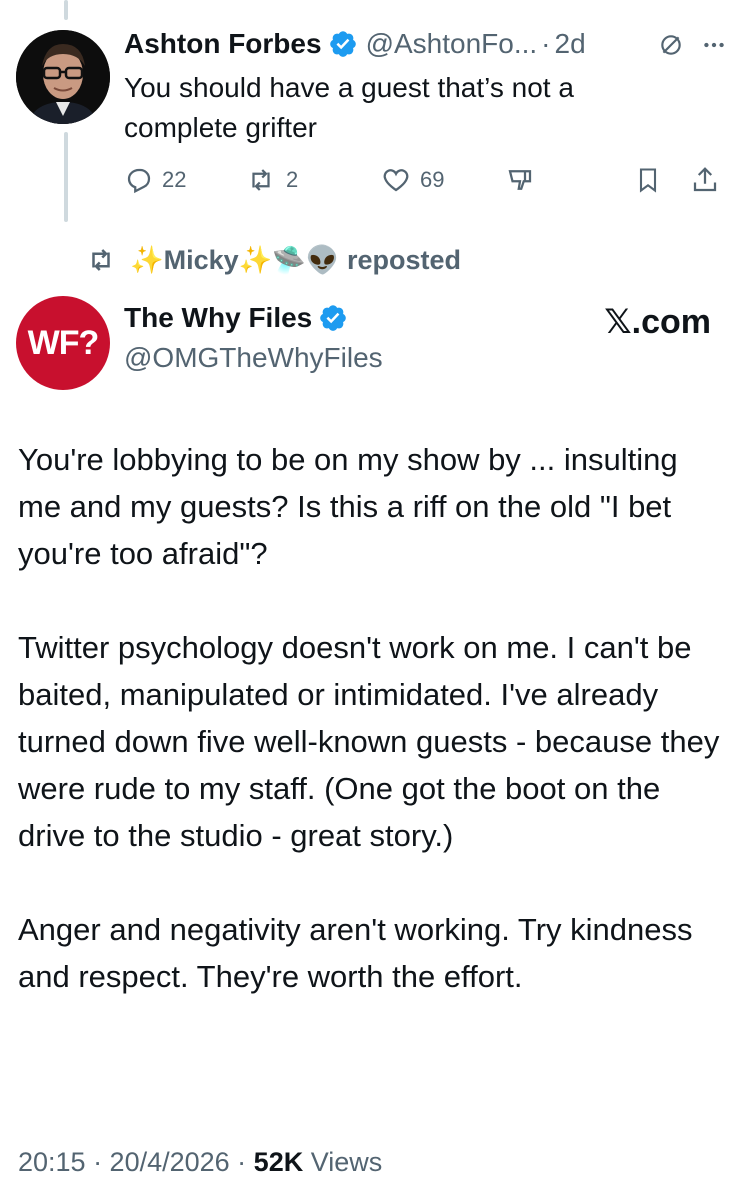 The image size is (741, 1199). Describe the element at coordinates (671, 45) in the screenshot. I see `muted-circle-slash-icon` at that location.